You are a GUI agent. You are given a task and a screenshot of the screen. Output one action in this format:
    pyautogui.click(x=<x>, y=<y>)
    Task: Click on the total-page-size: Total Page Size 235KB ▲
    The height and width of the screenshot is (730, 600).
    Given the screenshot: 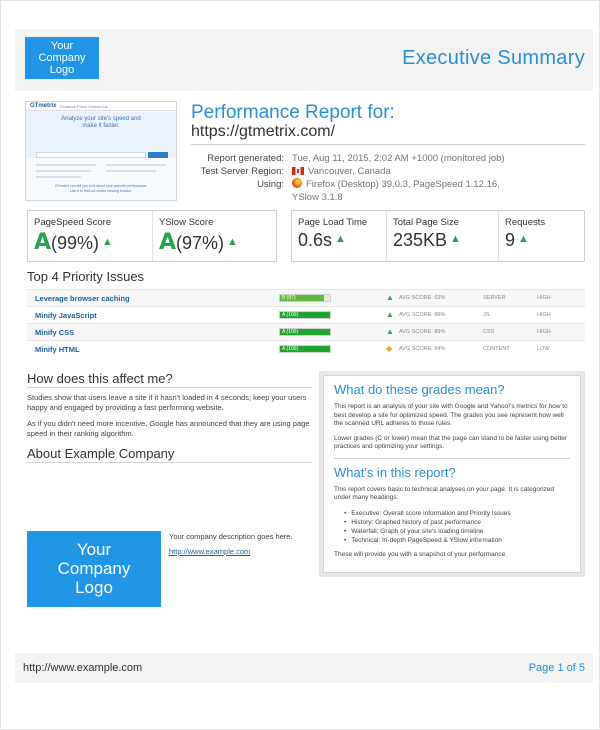 What is the action you would take?
    pyautogui.click(x=442, y=236)
    